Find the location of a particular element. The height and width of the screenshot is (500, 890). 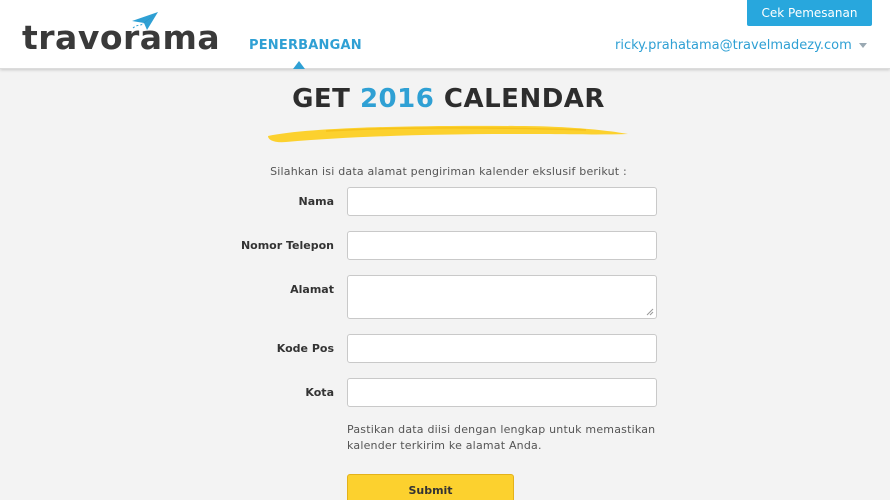

title-year: 2016 is located at coordinates (397, 99).